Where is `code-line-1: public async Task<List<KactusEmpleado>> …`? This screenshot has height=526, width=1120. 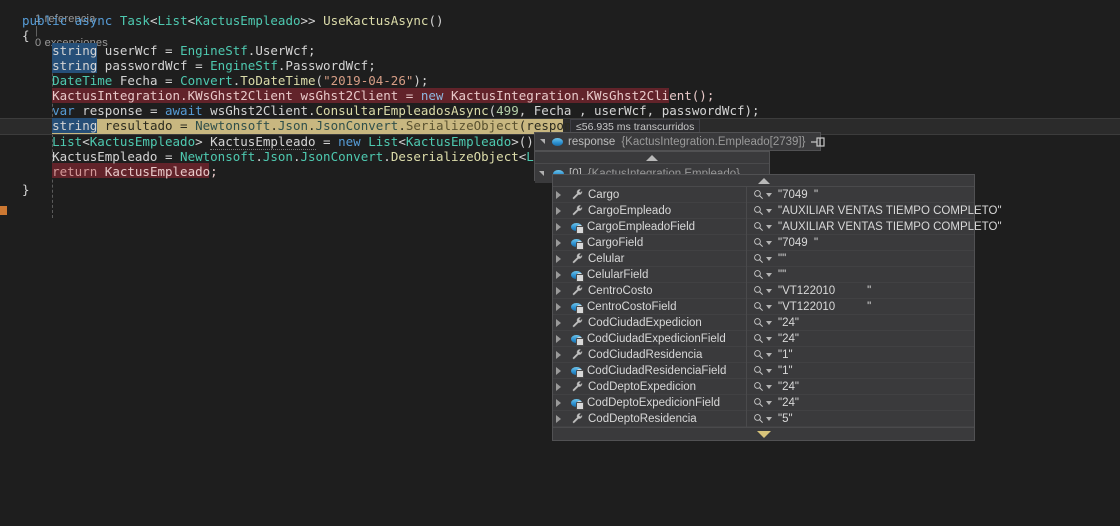
code-line-1: public async Task<List<KactusEmpleado>> … is located at coordinates (560, 20).